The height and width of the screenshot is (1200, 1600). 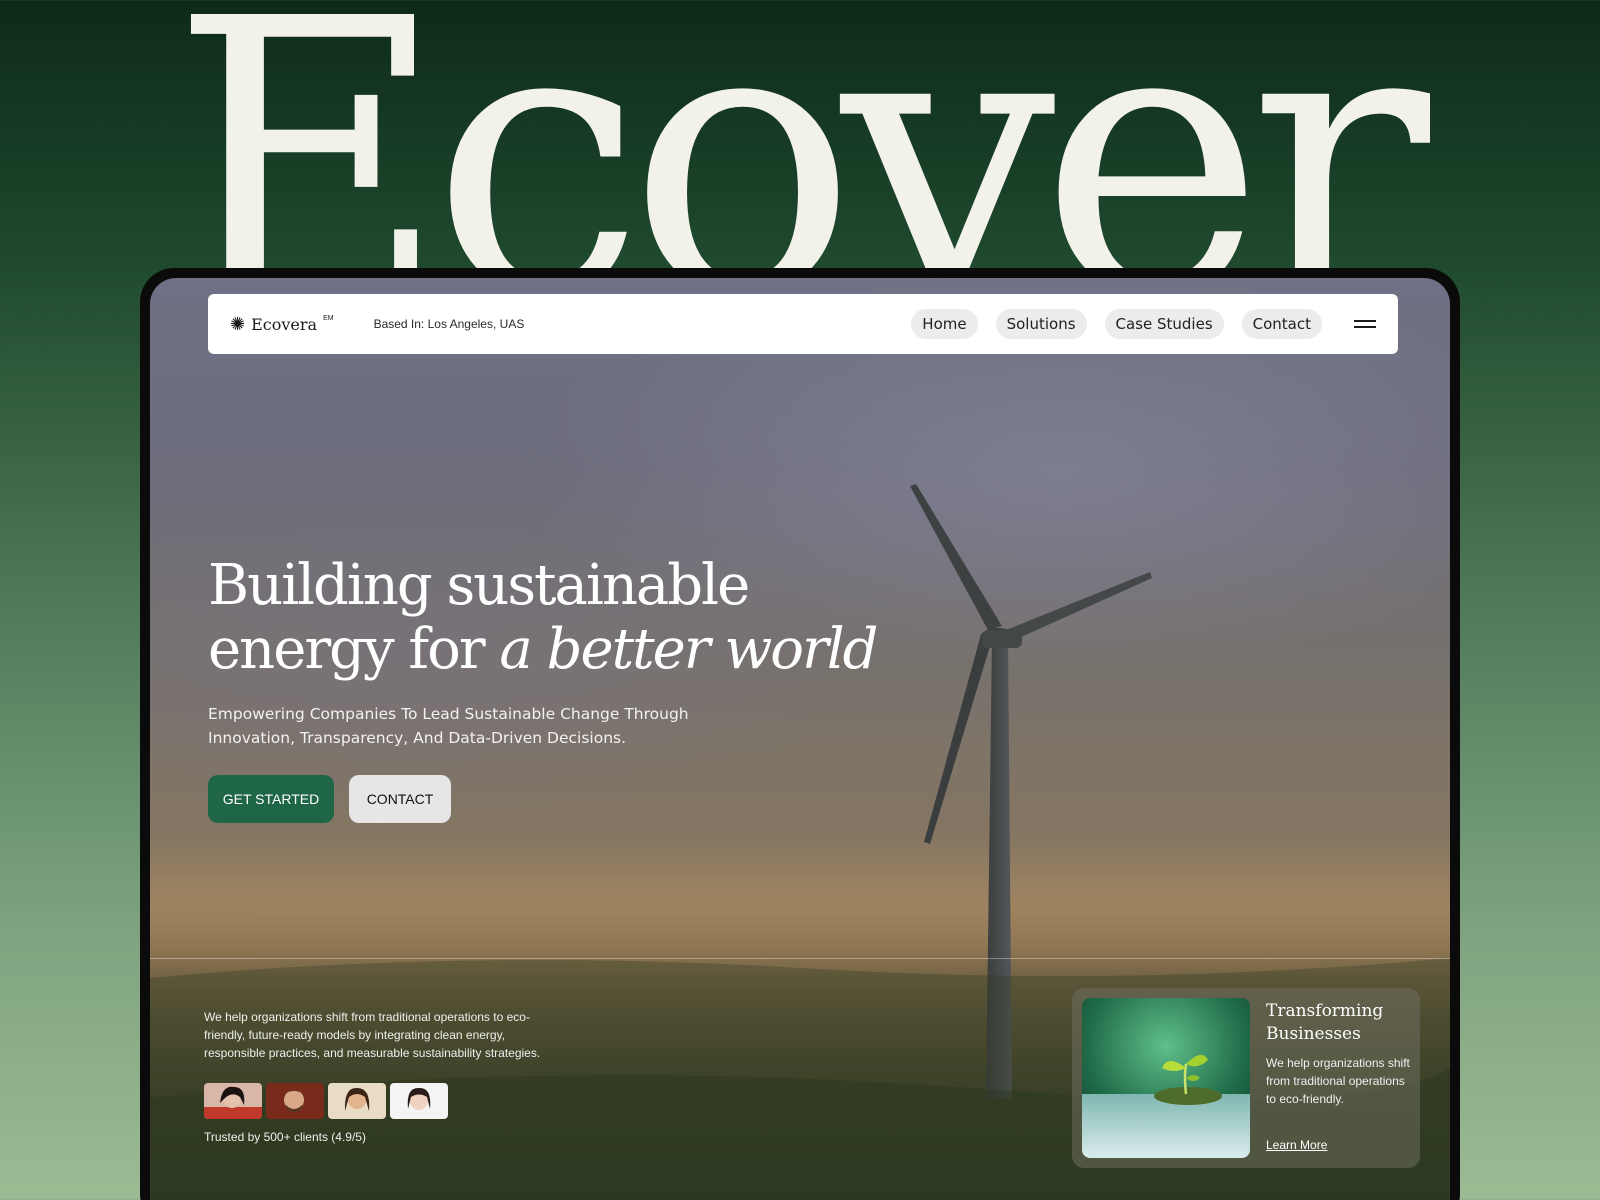 I want to click on nav-links: Home Solutions Case Studies Contact, so click(x=1143, y=324).